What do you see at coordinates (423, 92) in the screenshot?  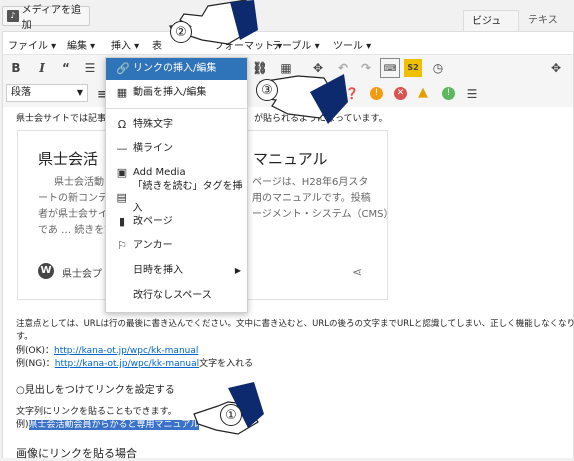 I see `alert-triangle-icon: ▲` at bounding box center [423, 92].